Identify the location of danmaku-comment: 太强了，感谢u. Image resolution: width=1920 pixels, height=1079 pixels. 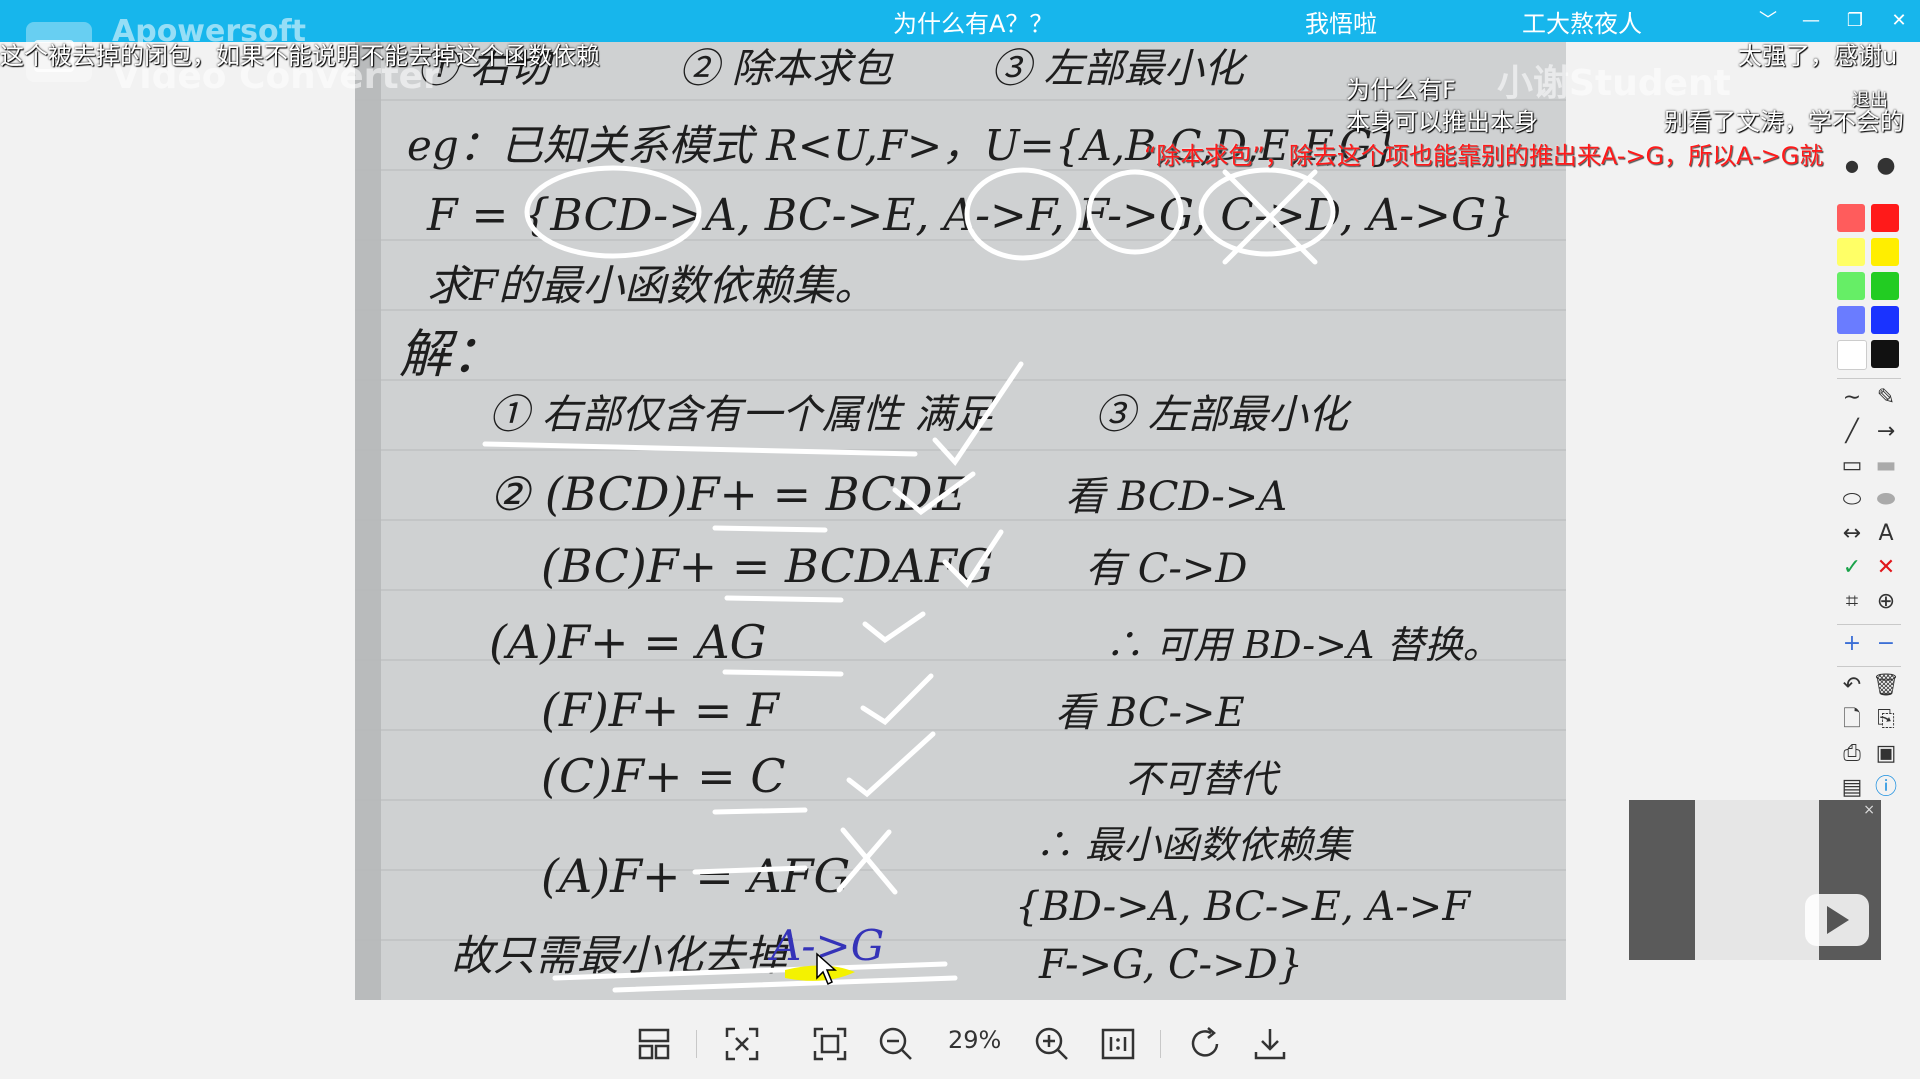
(1818, 56).